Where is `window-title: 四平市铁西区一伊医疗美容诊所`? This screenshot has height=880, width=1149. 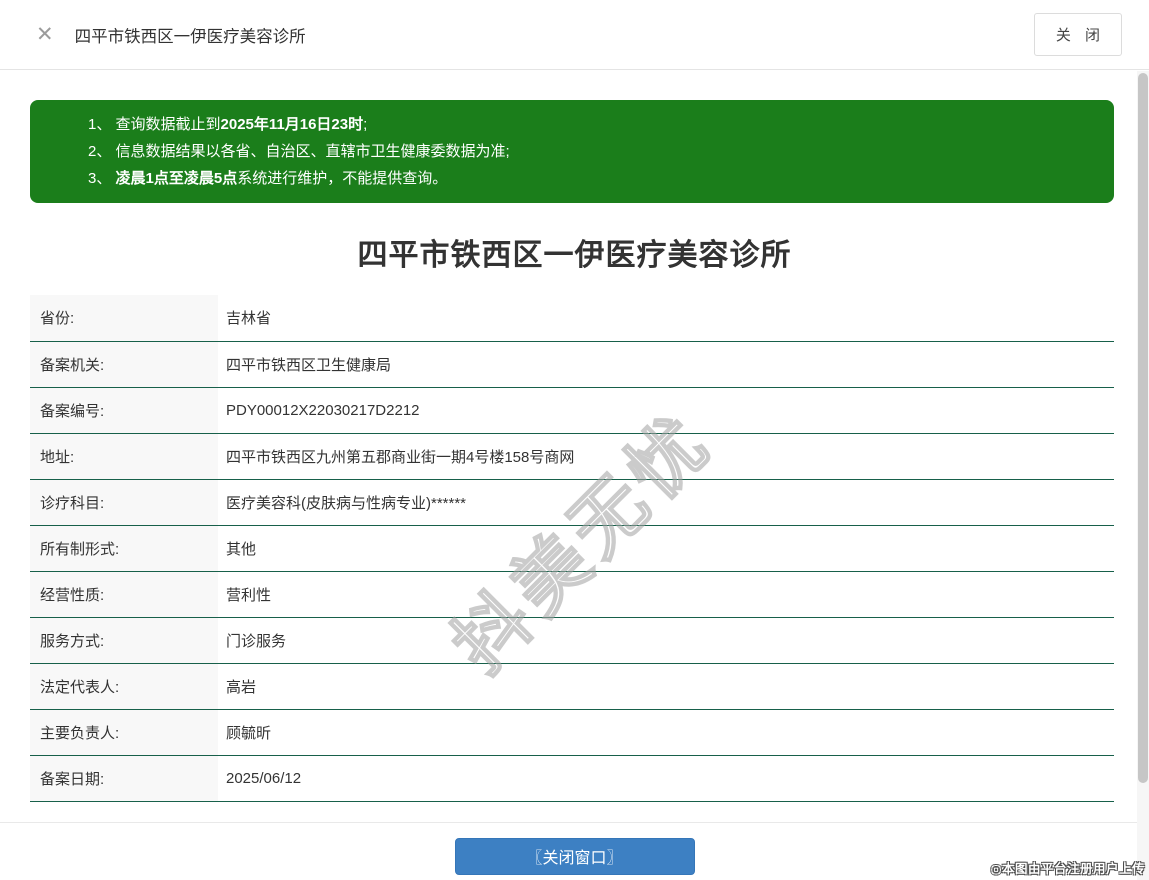 window-title: 四平市铁西区一伊医疗美容诊所 is located at coordinates (190, 36).